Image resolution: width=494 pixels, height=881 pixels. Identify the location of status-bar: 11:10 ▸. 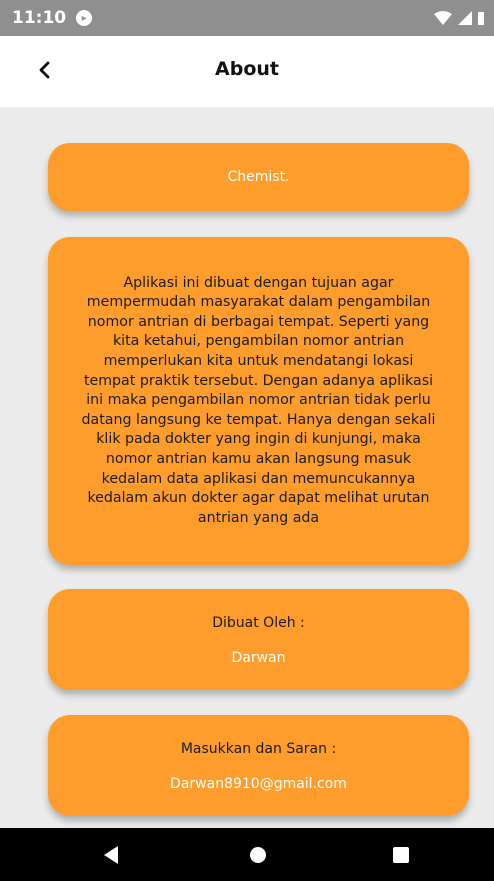
(247, 18).